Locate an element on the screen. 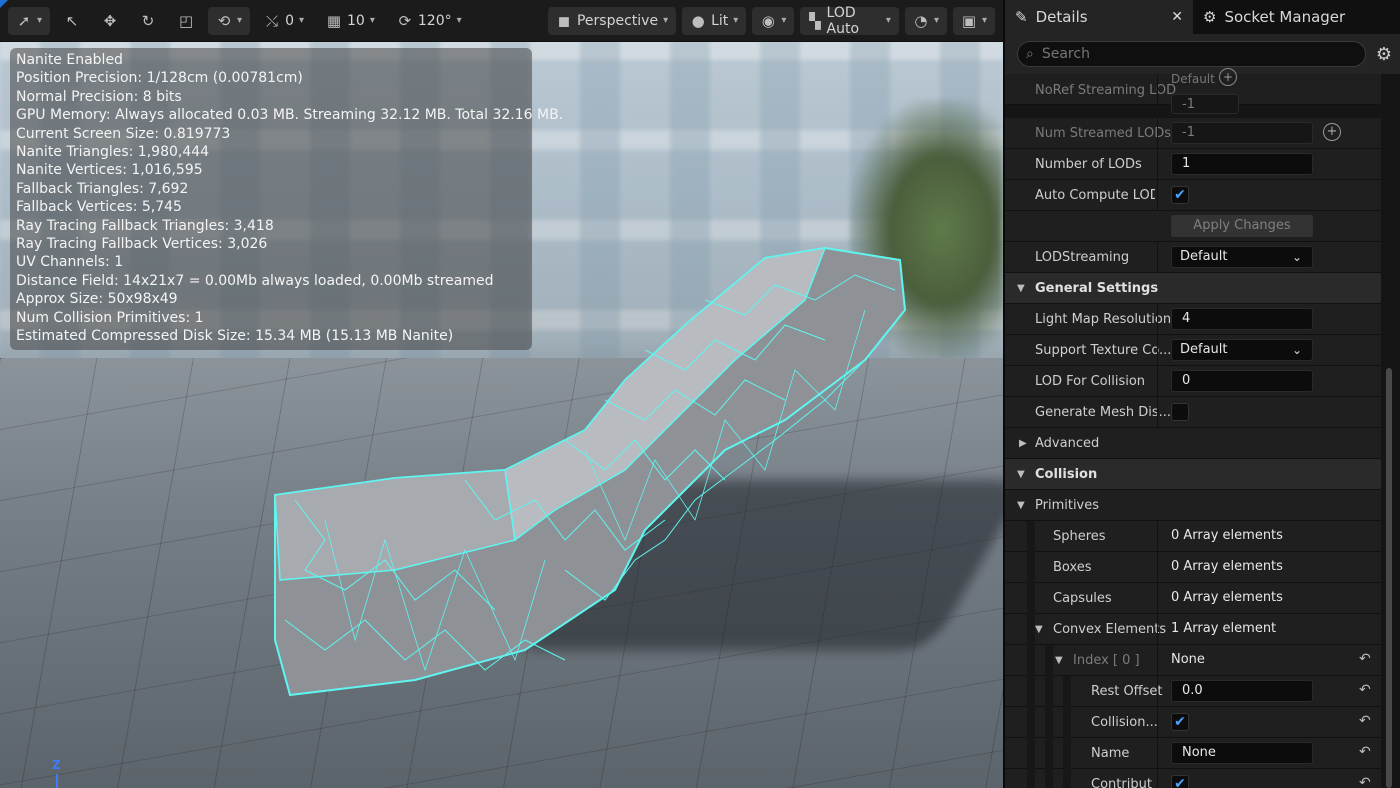  noref-streaming-lod-field: -1 is located at coordinates (1205, 104).